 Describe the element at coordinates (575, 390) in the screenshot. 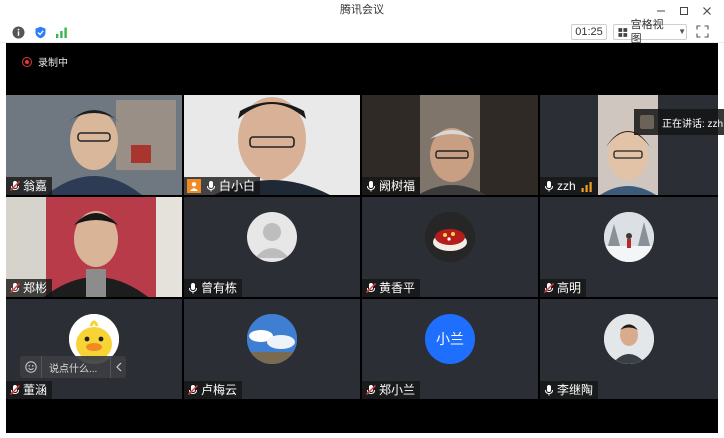

I see `participant-name: 李继陶` at that location.